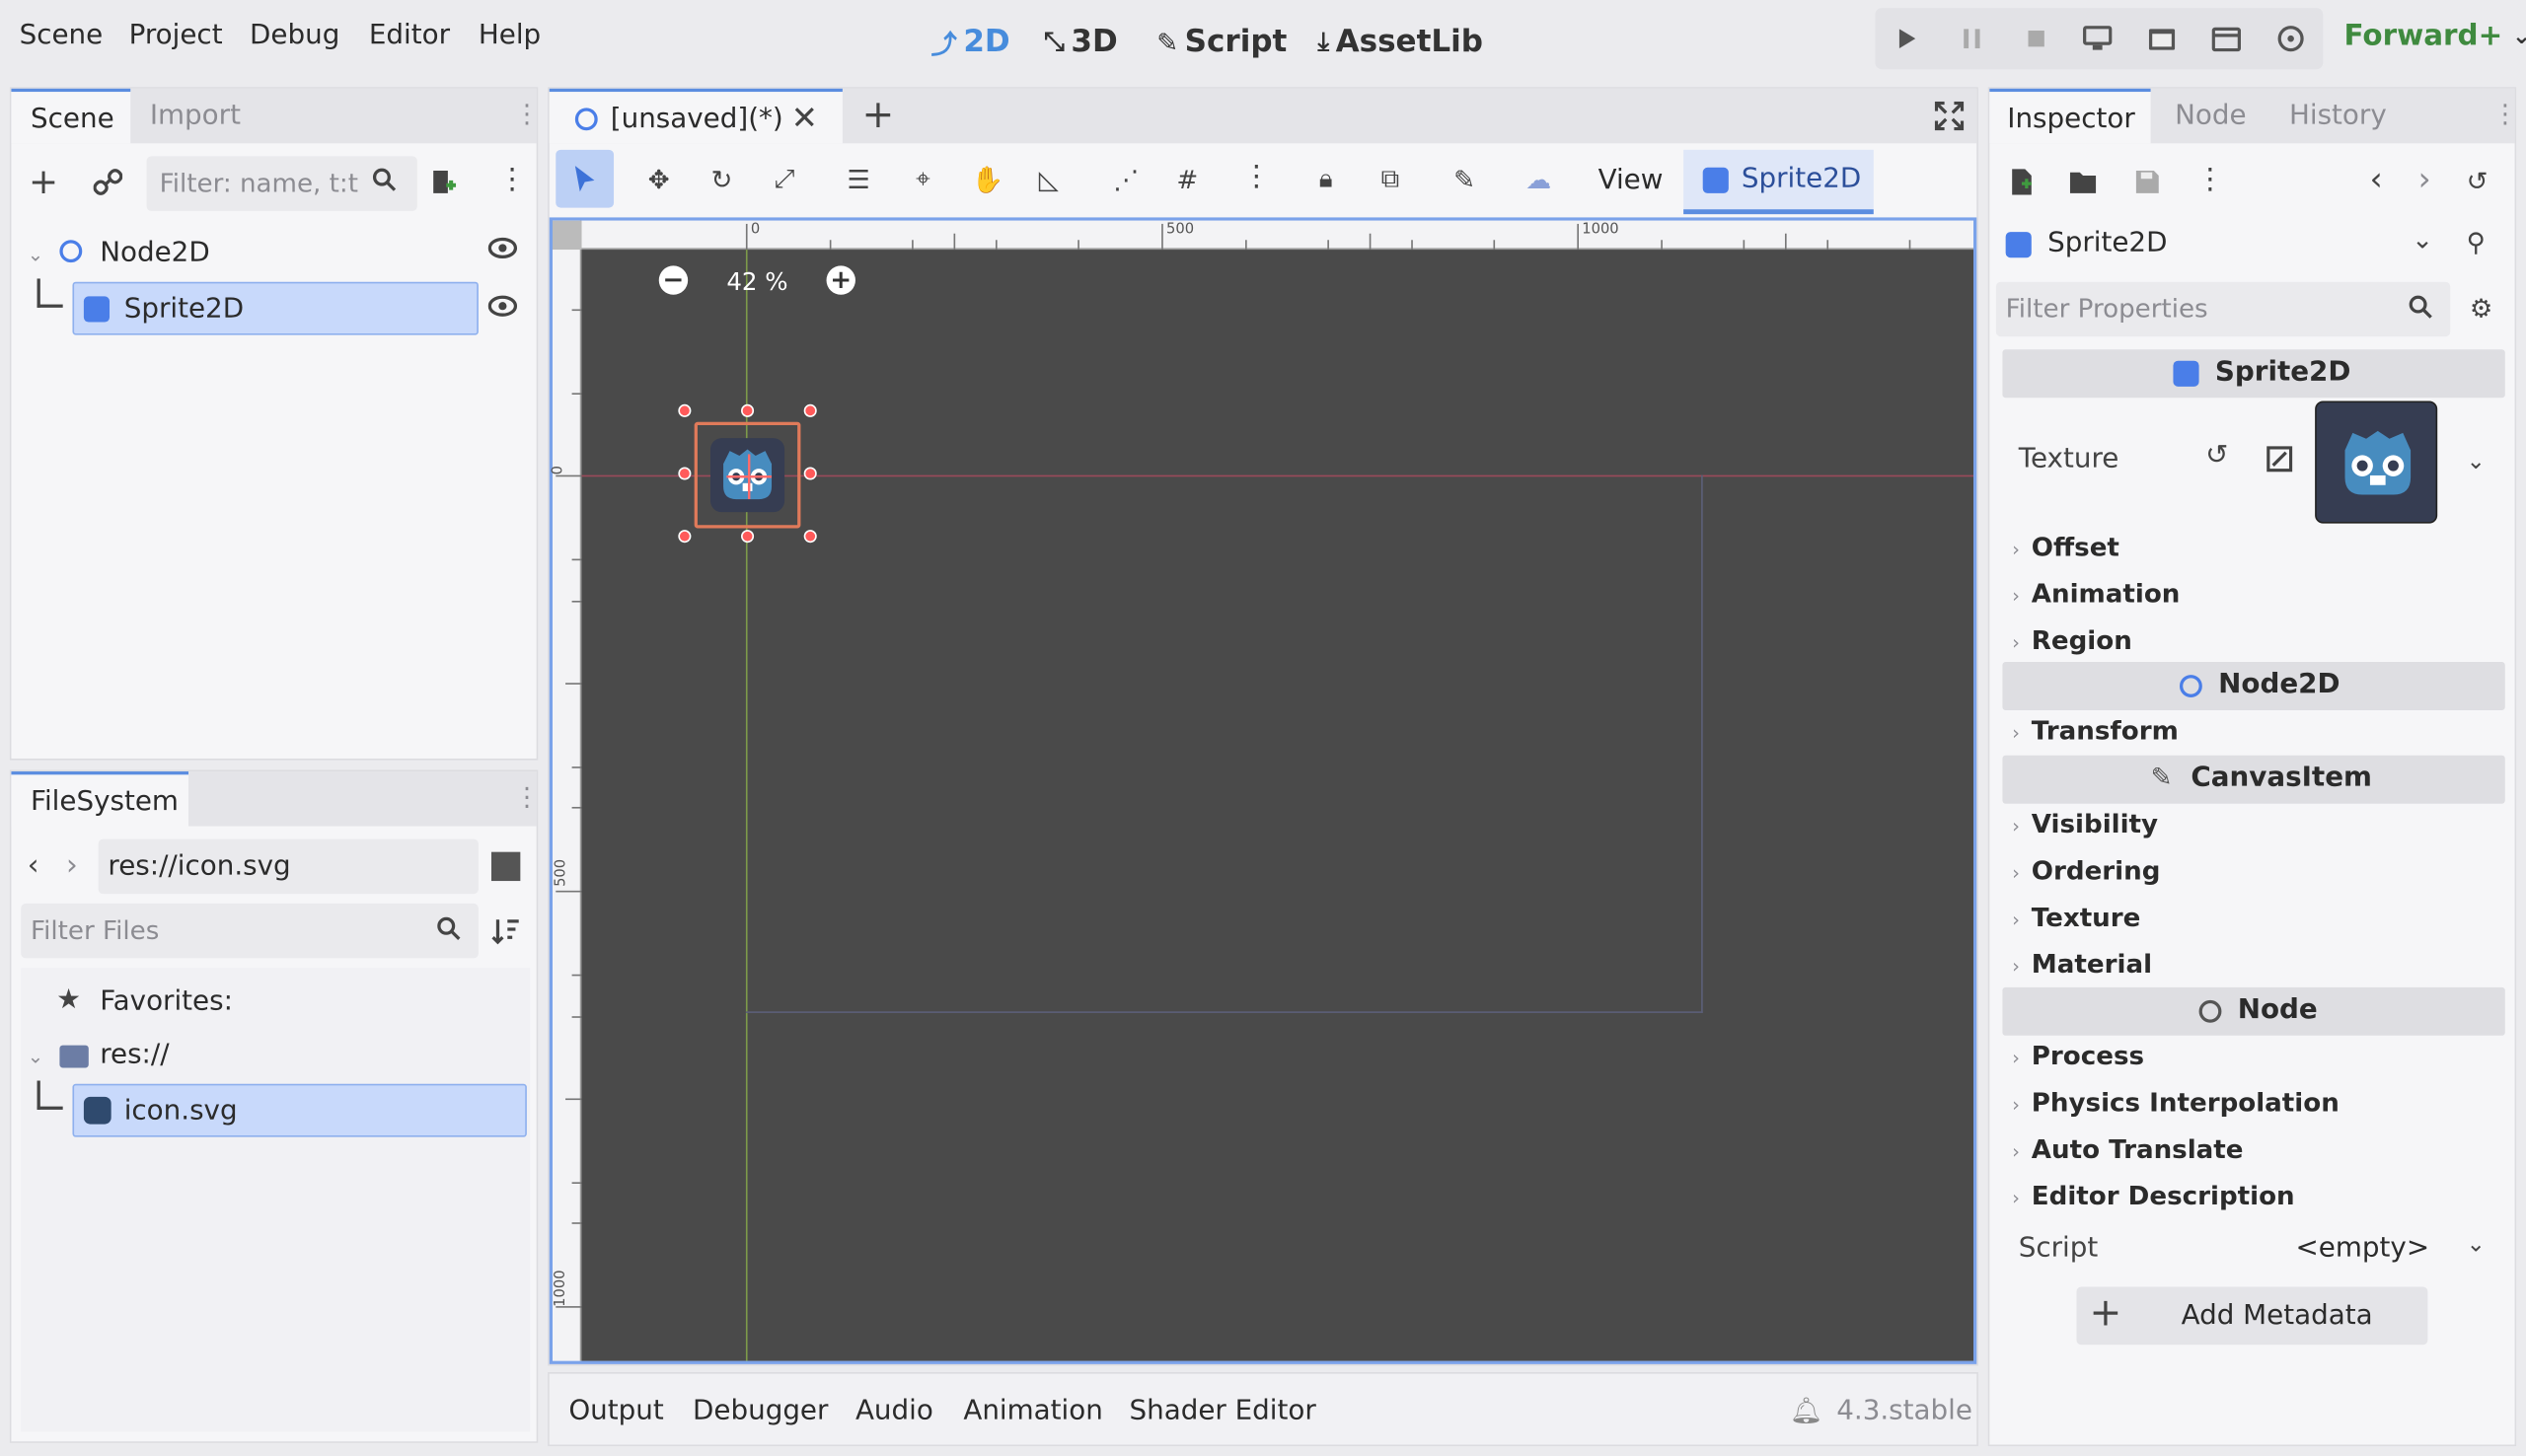 This screenshot has height=1456, width=2526. I want to click on tab-audio: Audio, so click(894, 1411).